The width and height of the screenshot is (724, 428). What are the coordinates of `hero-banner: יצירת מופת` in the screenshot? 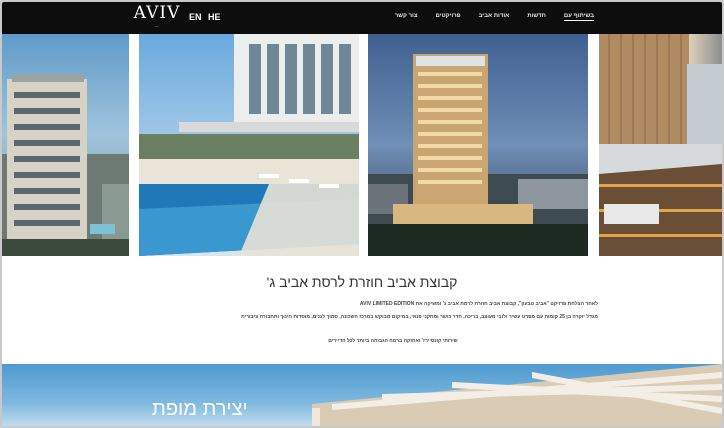 It's located at (362, 395).